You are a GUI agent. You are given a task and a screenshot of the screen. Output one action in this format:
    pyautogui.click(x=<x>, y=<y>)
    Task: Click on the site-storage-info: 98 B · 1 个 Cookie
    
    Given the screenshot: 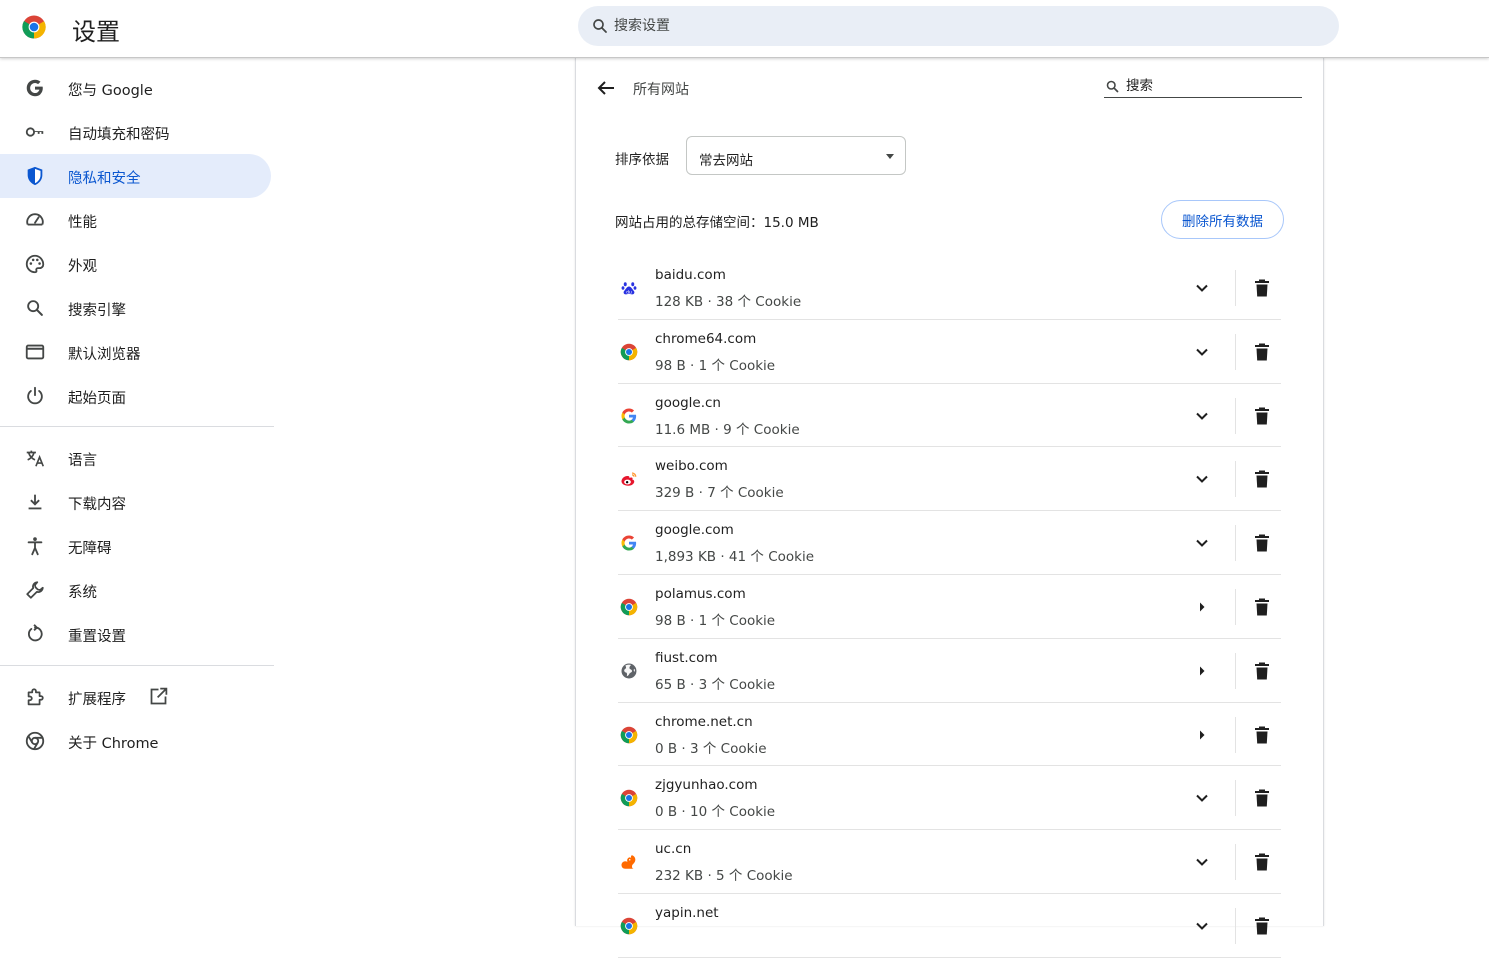 What is the action you would take?
    pyautogui.click(x=715, y=365)
    